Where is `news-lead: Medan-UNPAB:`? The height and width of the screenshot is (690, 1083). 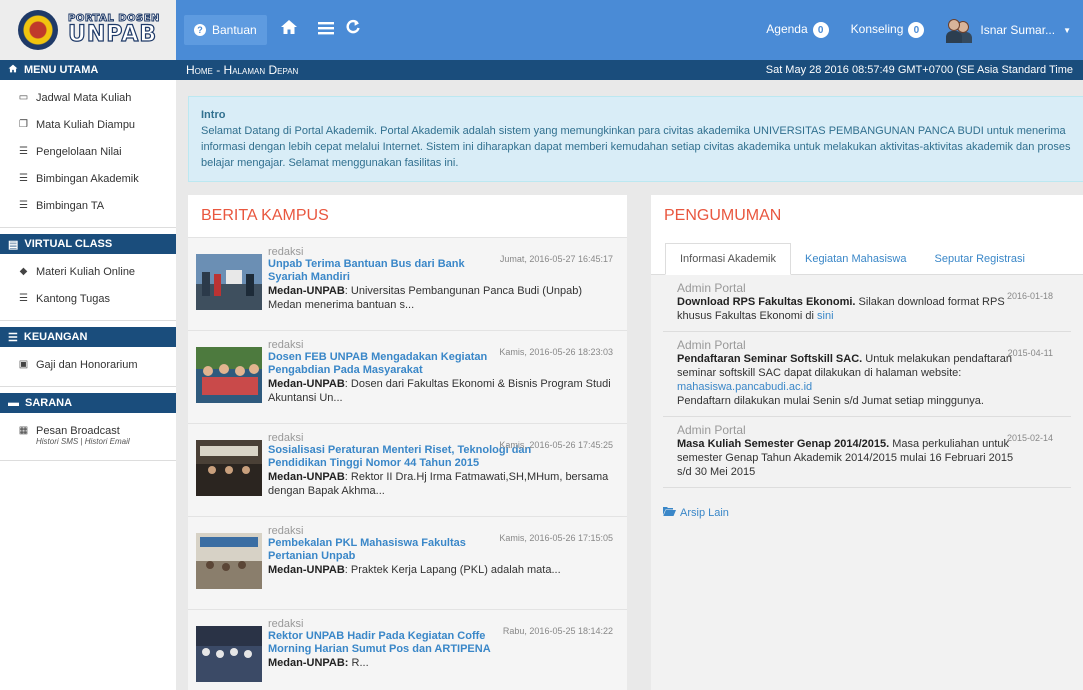
news-lead: Medan-UNPAB: is located at coordinates (308, 663).